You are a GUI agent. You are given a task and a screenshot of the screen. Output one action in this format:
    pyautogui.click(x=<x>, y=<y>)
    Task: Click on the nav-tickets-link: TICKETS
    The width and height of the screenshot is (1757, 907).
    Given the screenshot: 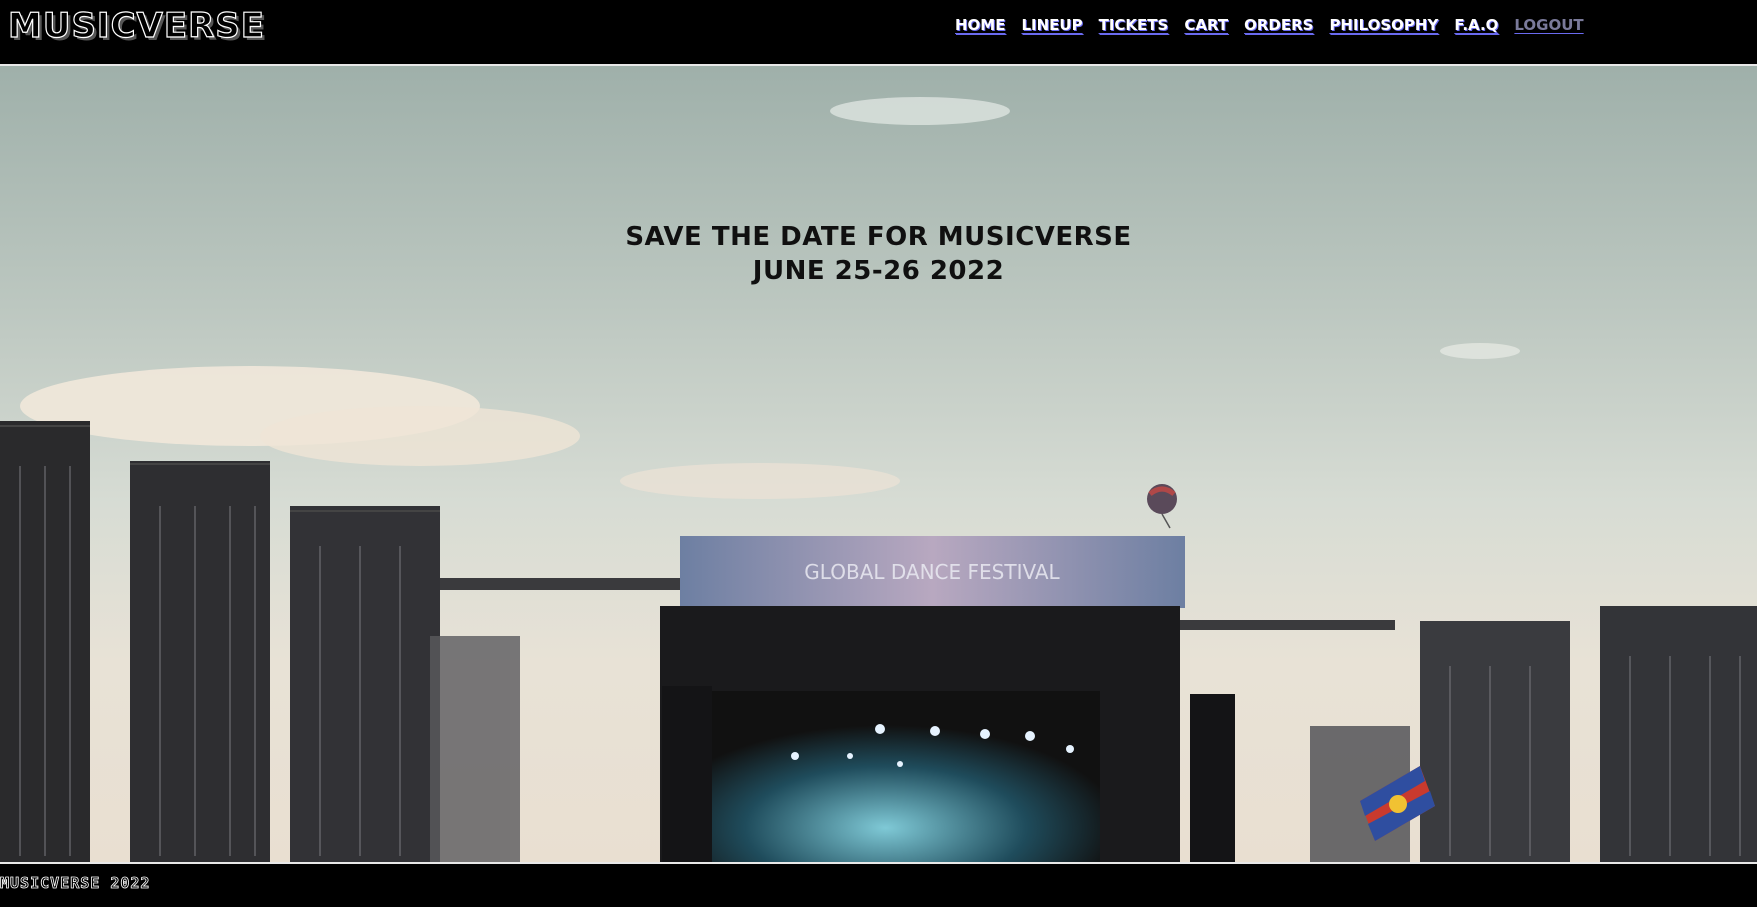 What is the action you would take?
    pyautogui.click(x=1134, y=25)
    